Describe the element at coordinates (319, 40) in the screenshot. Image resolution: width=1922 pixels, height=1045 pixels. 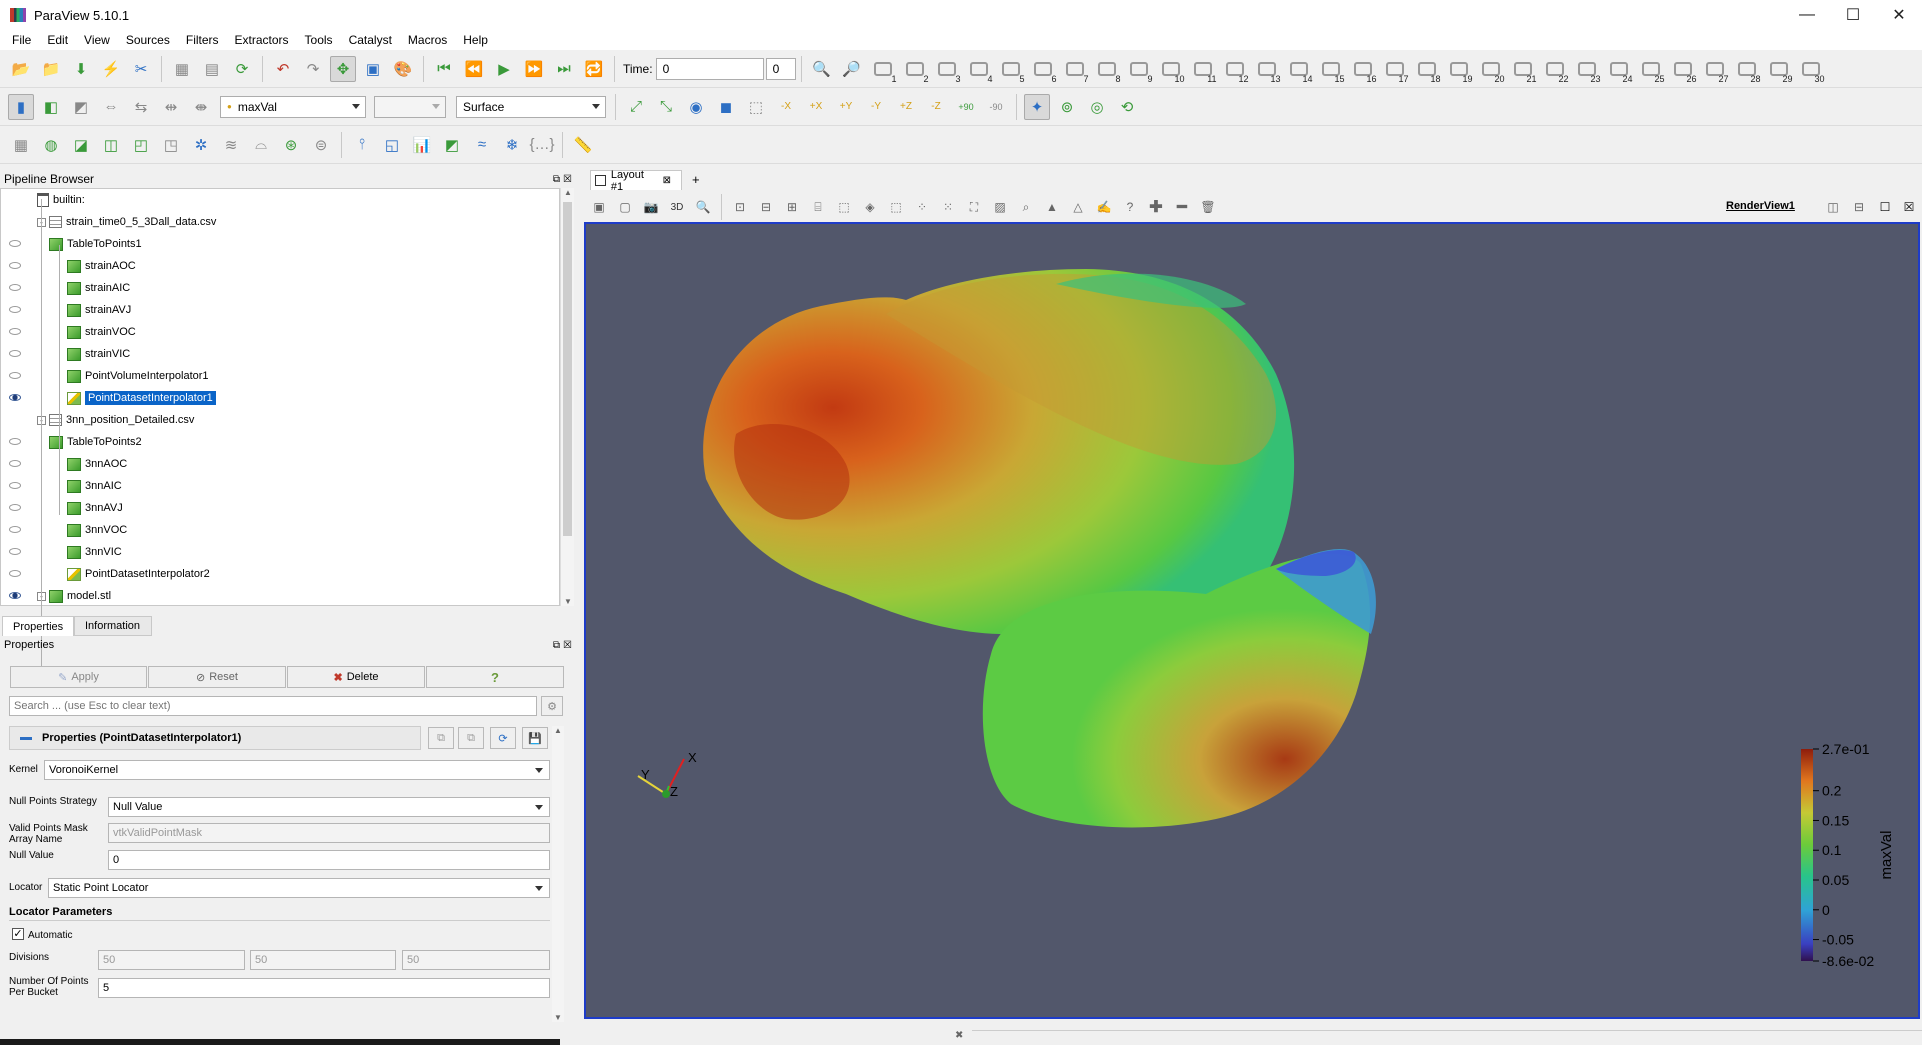
I see `menu-tools: Tools` at that location.